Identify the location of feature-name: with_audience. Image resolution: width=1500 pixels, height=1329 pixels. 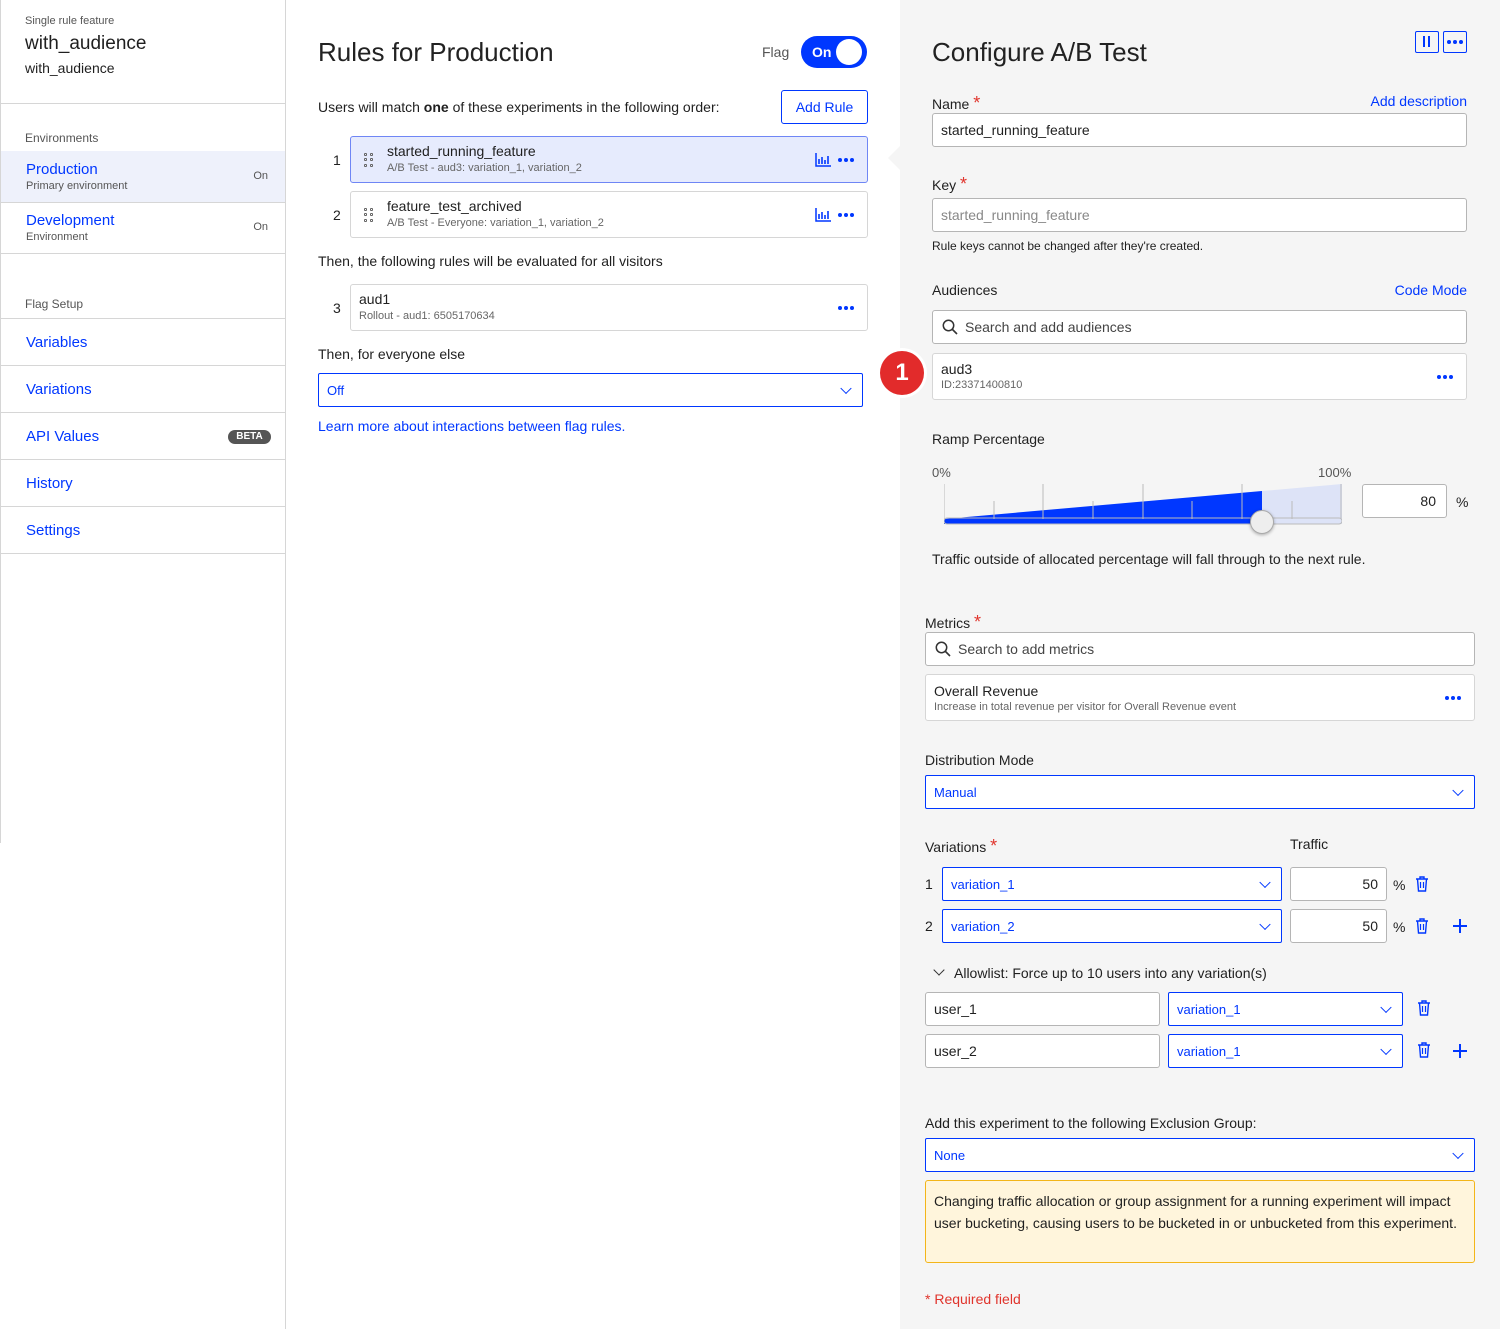
(86, 43).